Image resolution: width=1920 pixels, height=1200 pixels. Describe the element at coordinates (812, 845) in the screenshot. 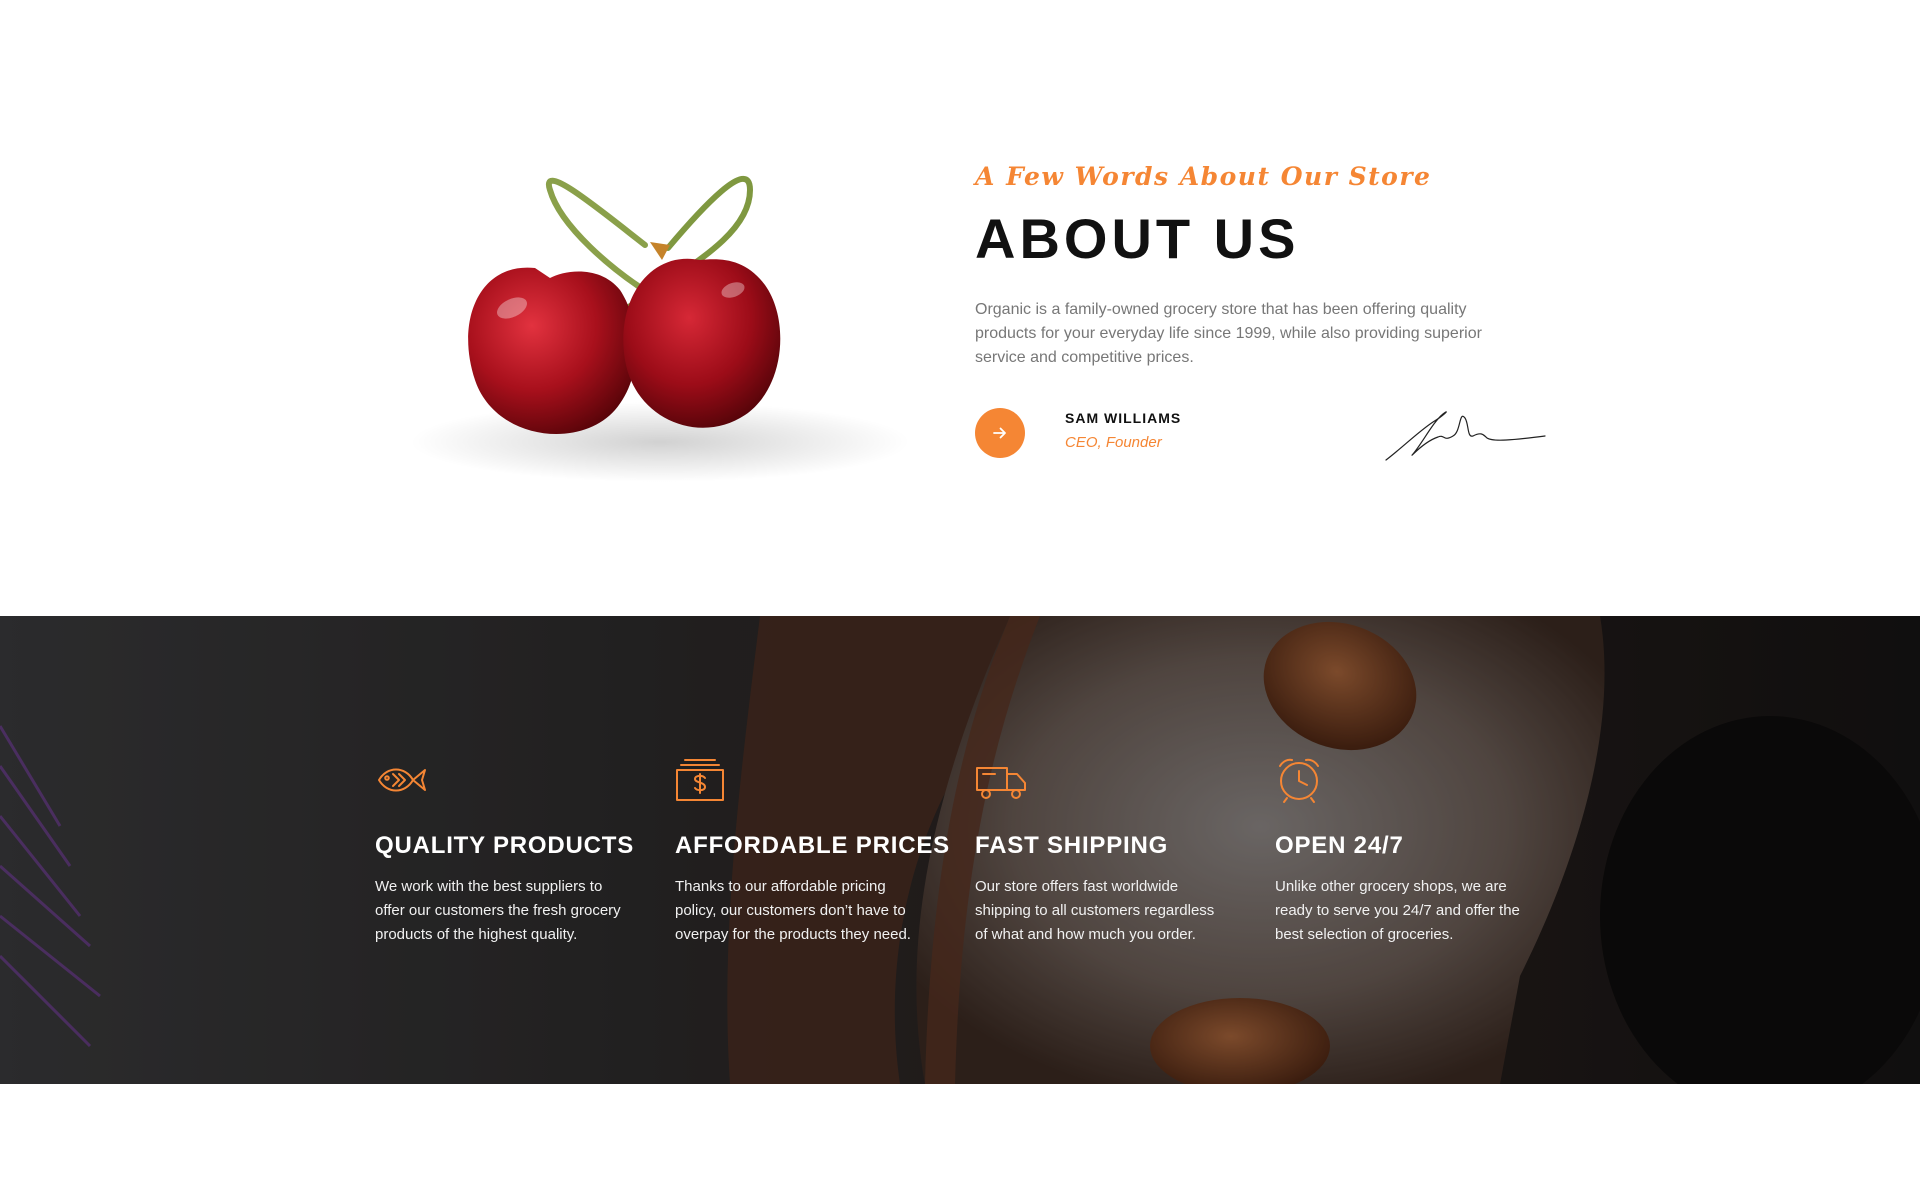

I see `feature-title: AFFORDABLE PRICES` at that location.